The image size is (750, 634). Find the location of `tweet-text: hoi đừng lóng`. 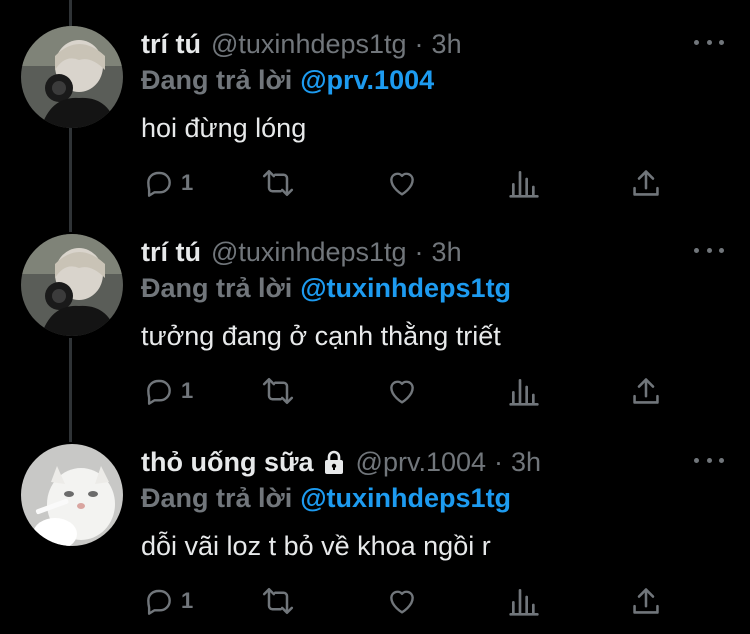

tweet-text: hoi đừng lóng is located at coordinates (224, 128).